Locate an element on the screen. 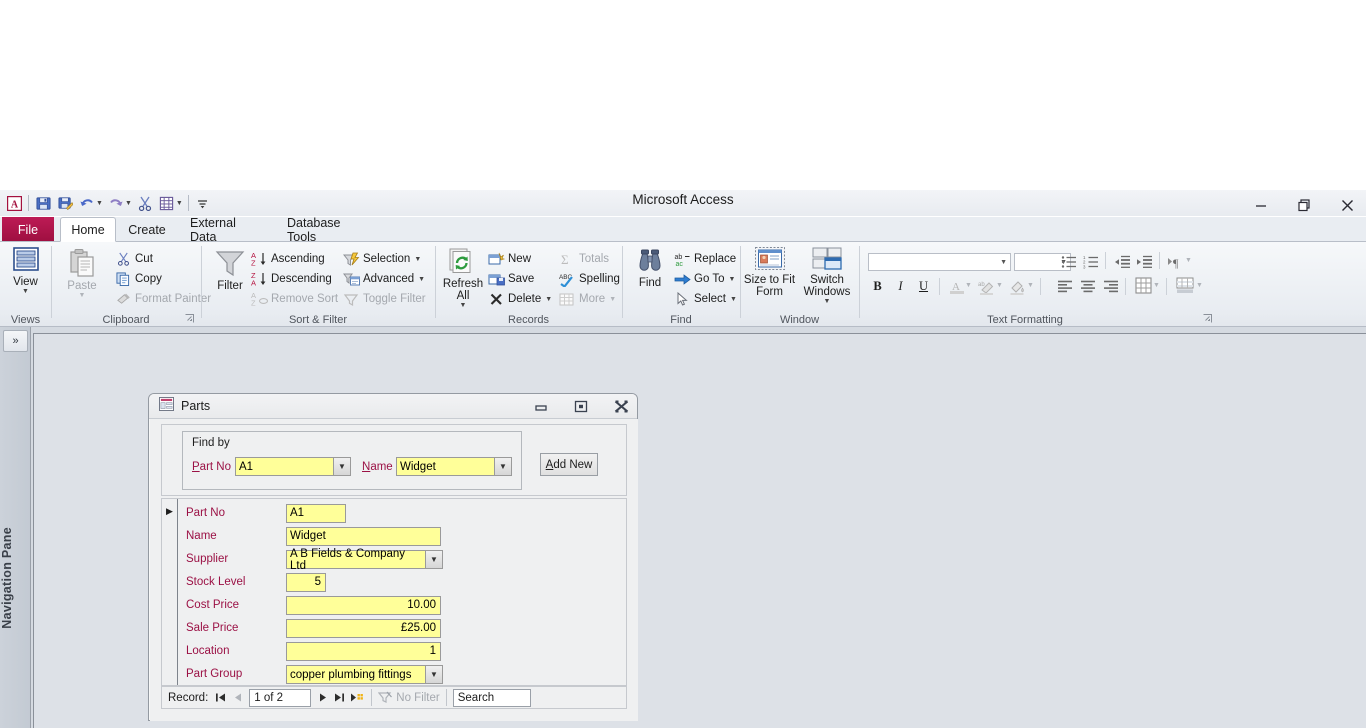 The height and width of the screenshot is (728, 1366). descending-button: ZA Descending is located at coordinates (291, 279).